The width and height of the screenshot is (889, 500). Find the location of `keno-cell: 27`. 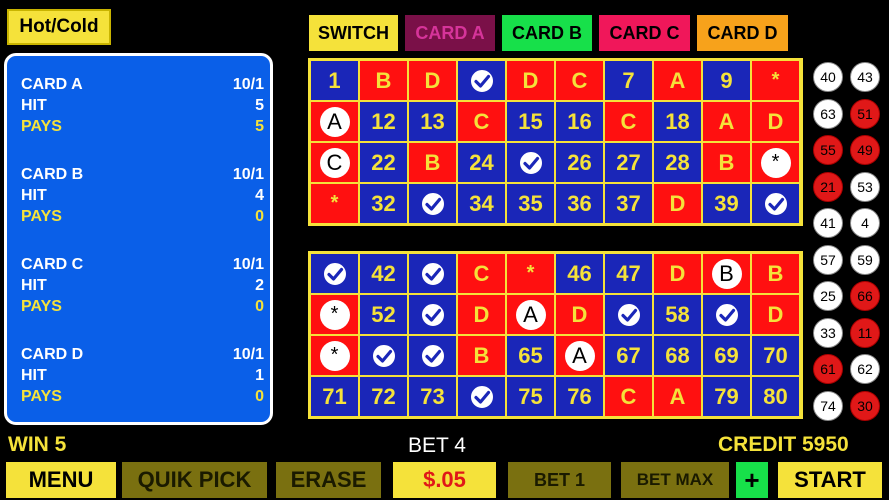

keno-cell: 27 is located at coordinates (628, 162).